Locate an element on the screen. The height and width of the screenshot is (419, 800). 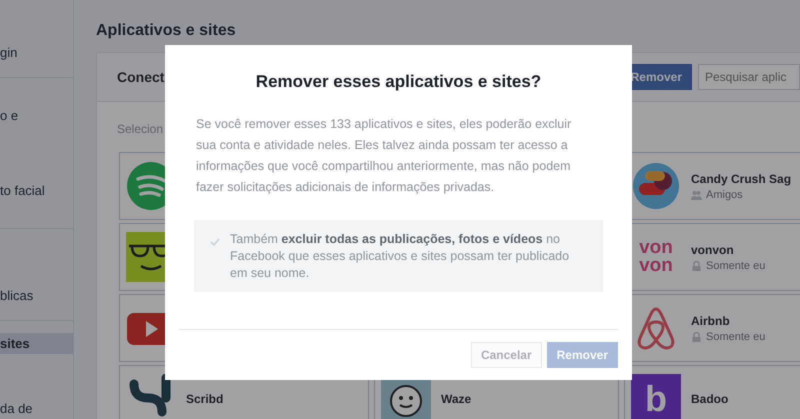
sidebar-item: da de is located at coordinates (36, 408).